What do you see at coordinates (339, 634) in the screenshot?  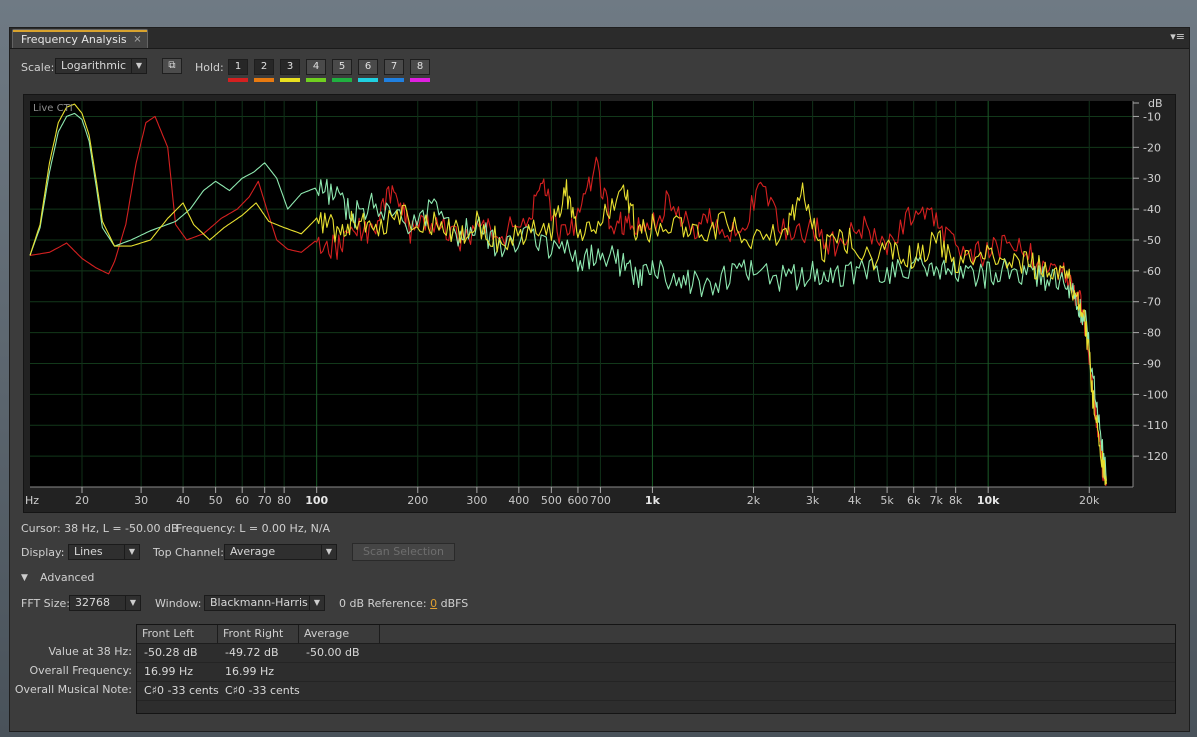 I see `column-header-average: Average` at bounding box center [339, 634].